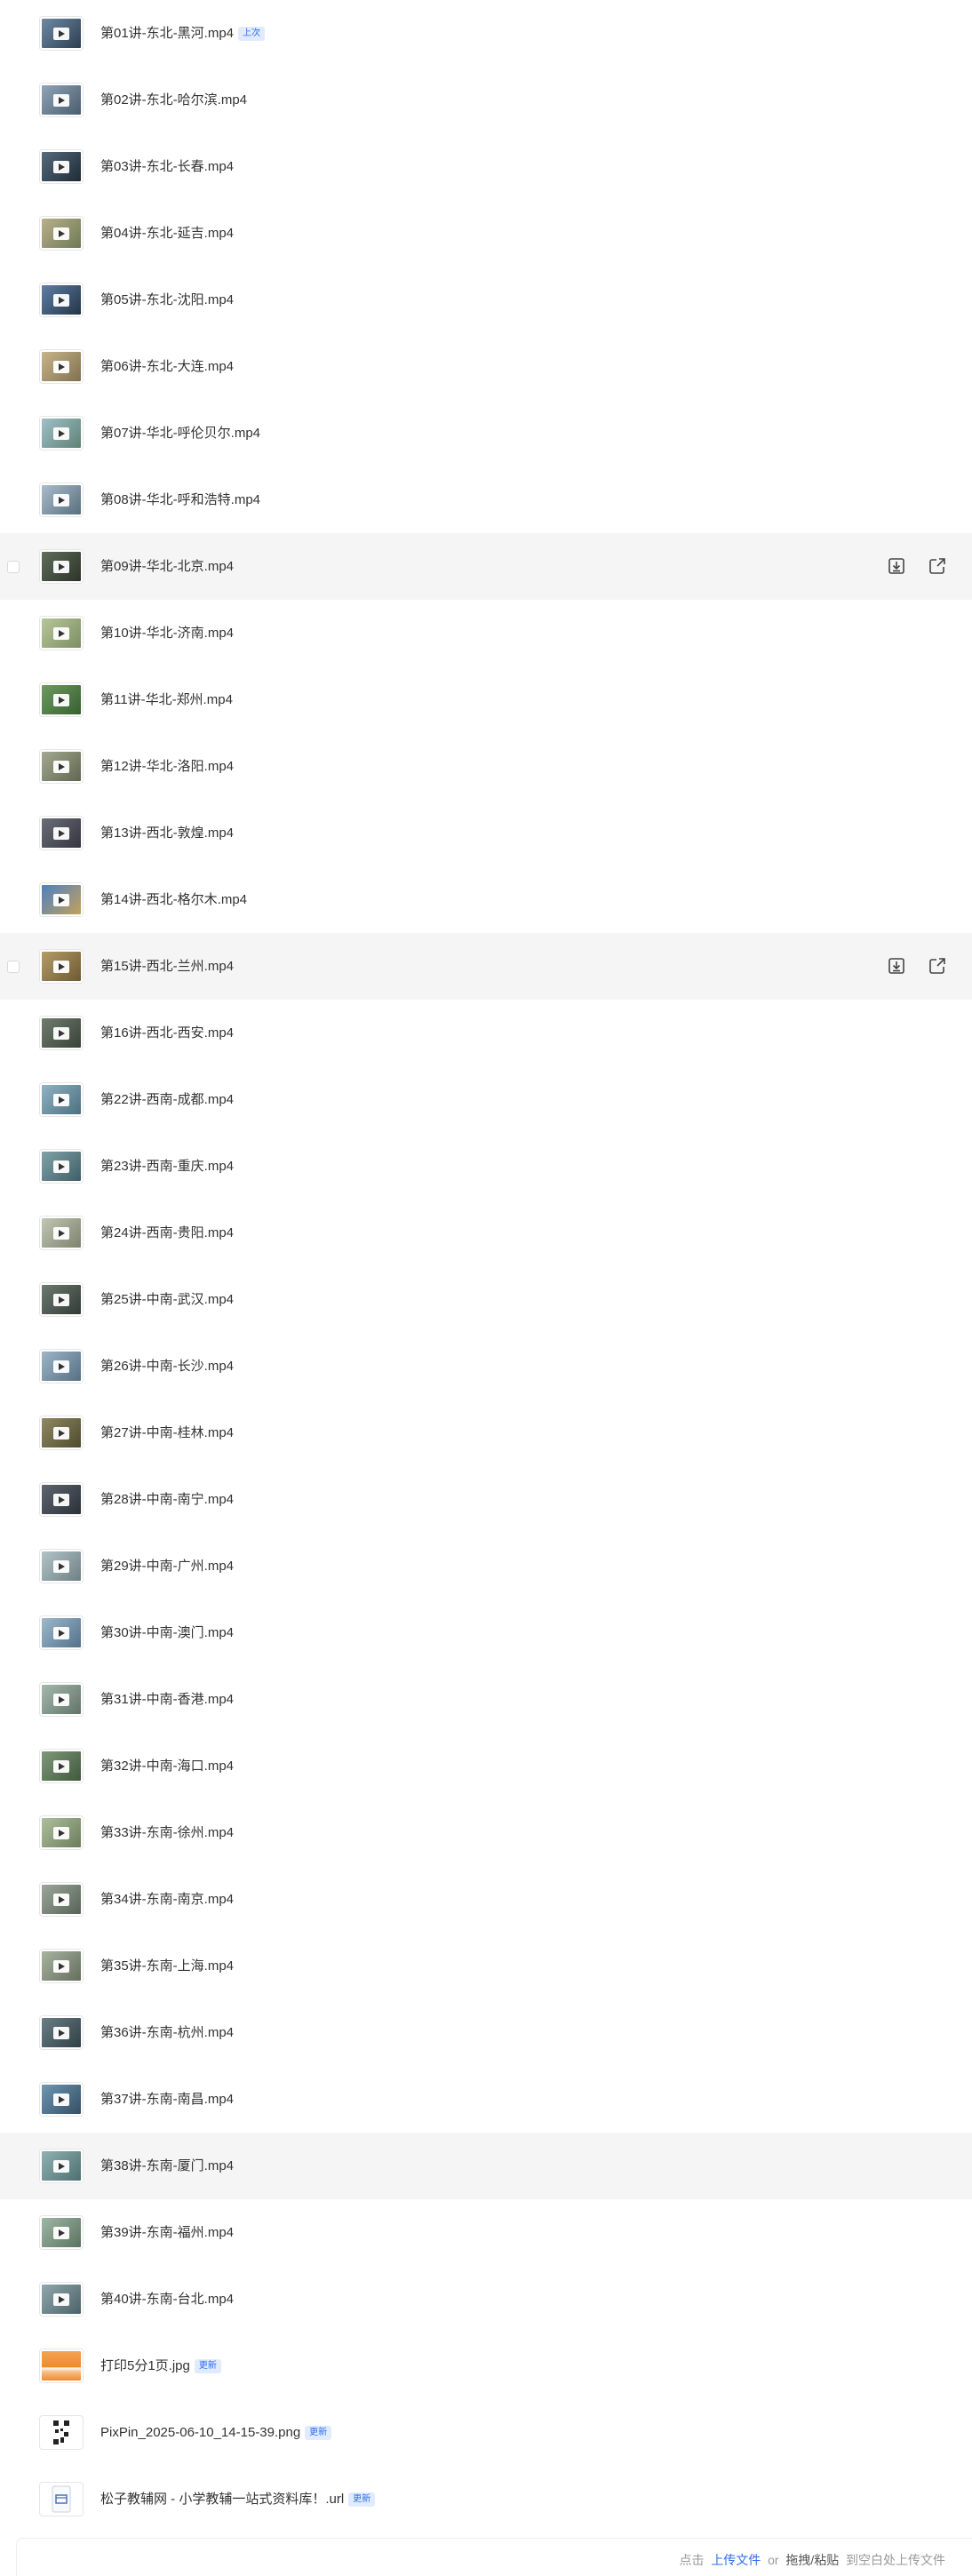 Image resolution: width=972 pixels, height=2576 pixels. Describe the element at coordinates (167, 1500) in the screenshot. I see `file-name-text: 第28讲-中南-南宁.mp4` at that location.